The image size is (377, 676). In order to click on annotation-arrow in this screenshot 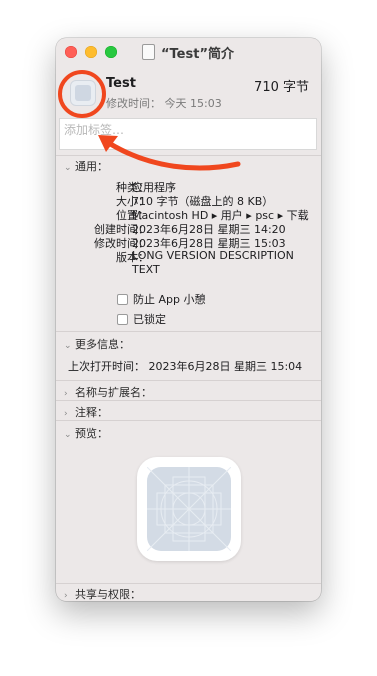, I will do `click(169, 153)`.